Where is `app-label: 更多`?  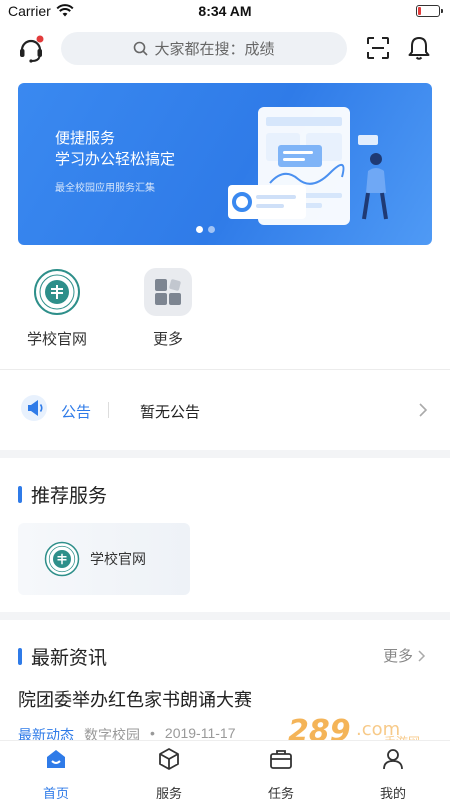 app-label: 更多 is located at coordinates (167, 339).